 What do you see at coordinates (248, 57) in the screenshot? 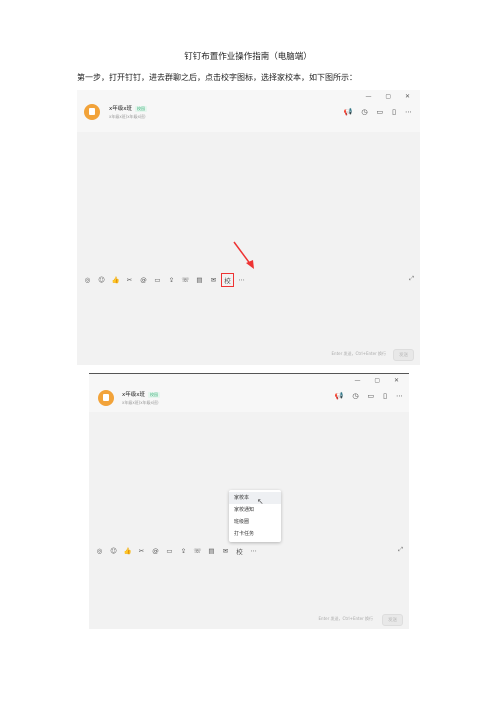
I see `document-title: 钉钉布置作业操作指南（电脑端）` at bounding box center [248, 57].